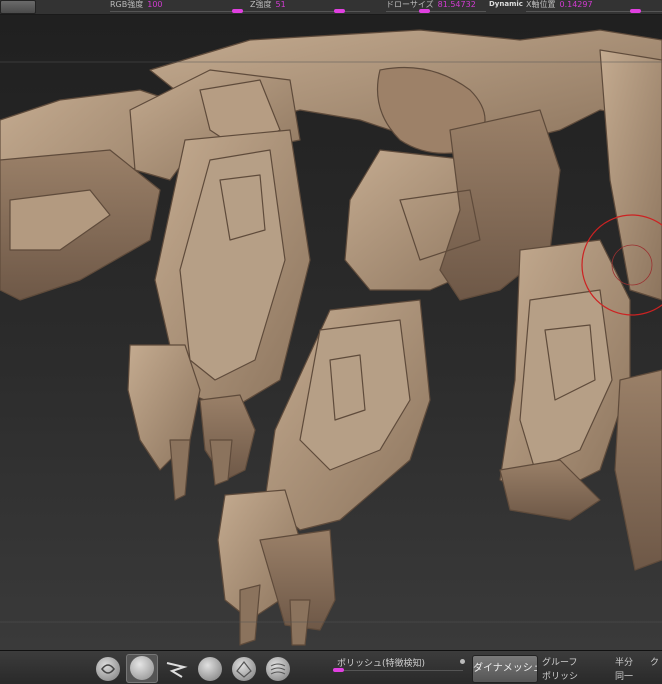  What do you see at coordinates (339, 11) in the screenshot?
I see `z-intensity-knob` at bounding box center [339, 11].